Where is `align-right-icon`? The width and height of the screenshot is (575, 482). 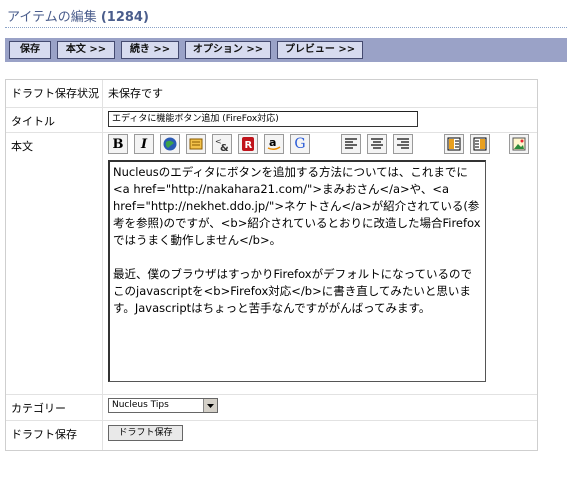
align-right-icon is located at coordinates (403, 144).